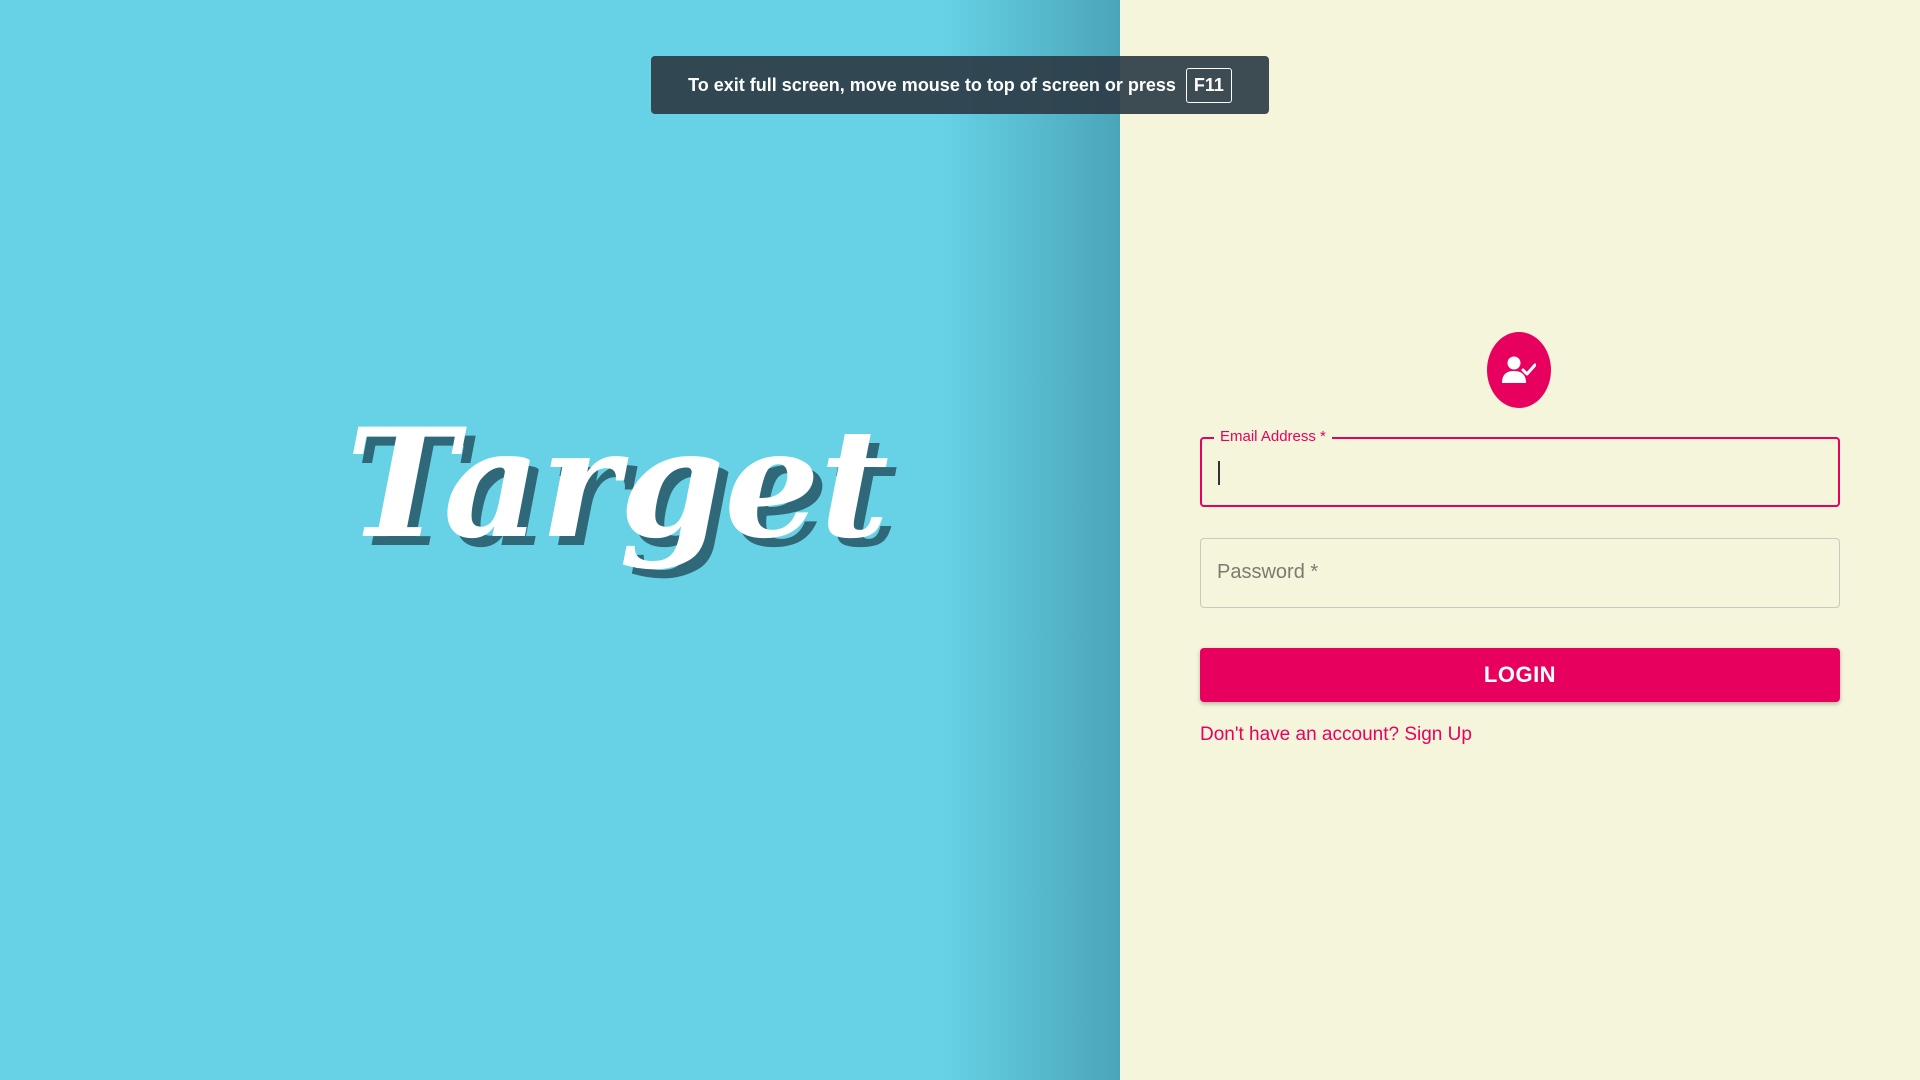  Describe the element at coordinates (1520, 675) in the screenshot. I see `login-button: LOGIN` at that location.